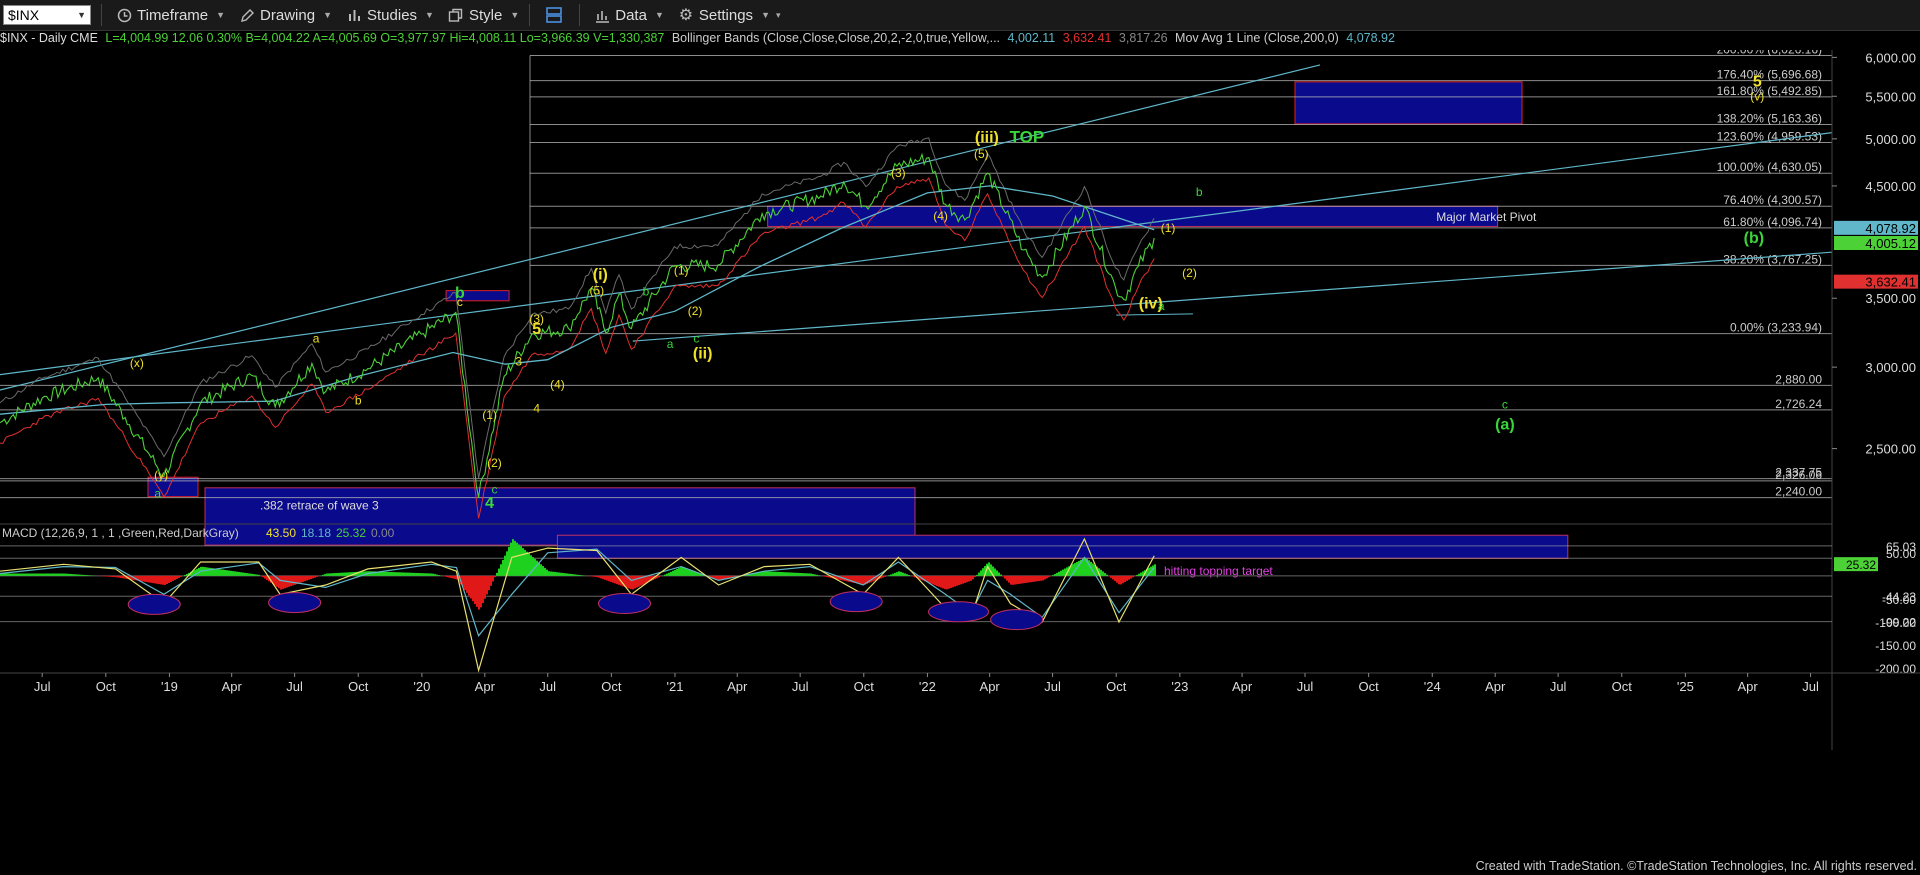 The height and width of the screenshot is (875, 1920). What do you see at coordinates (898, 173) in the screenshot?
I see `wave-label-24: (3)` at bounding box center [898, 173].